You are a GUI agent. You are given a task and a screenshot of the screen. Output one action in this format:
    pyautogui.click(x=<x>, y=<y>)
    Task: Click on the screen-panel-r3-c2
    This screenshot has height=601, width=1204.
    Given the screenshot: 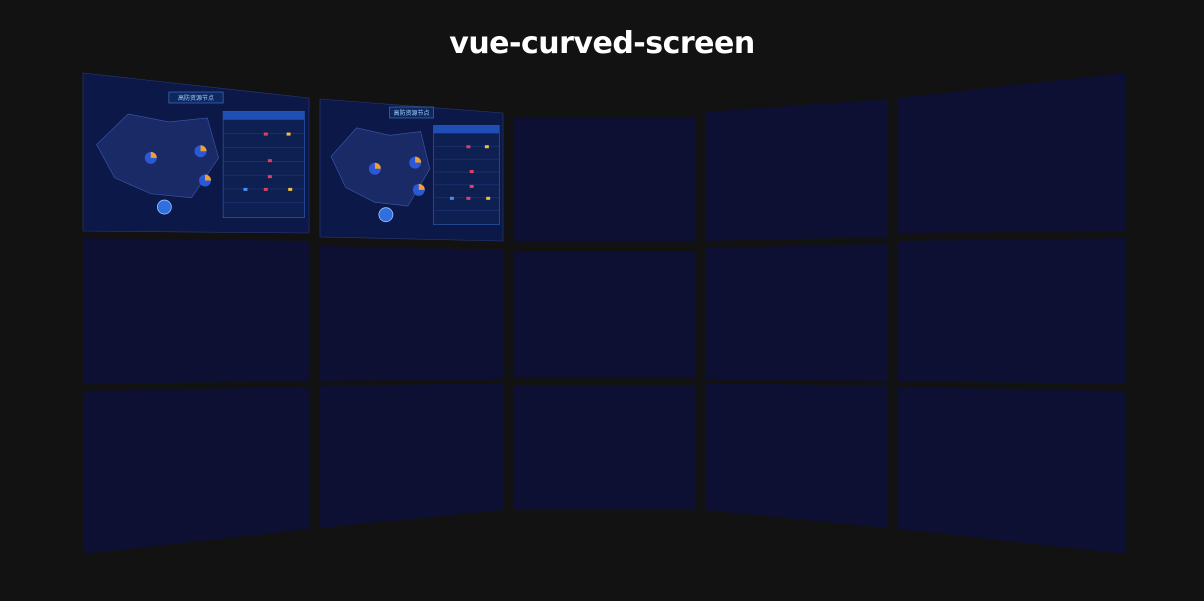 What is the action you would take?
    pyautogui.click(x=411, y=455)
    